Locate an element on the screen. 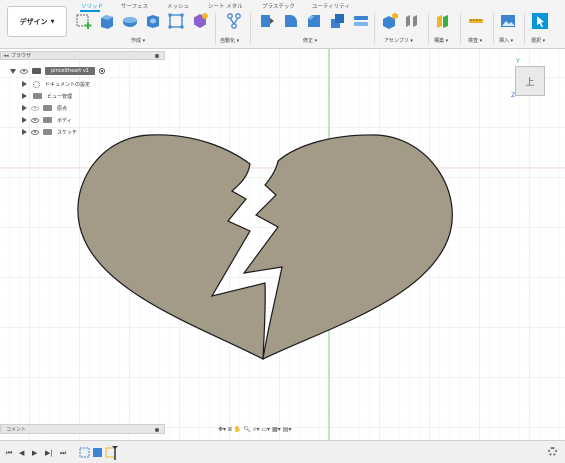  tab-sheet-metal: シート メタル is located at coordinates (225, 6).